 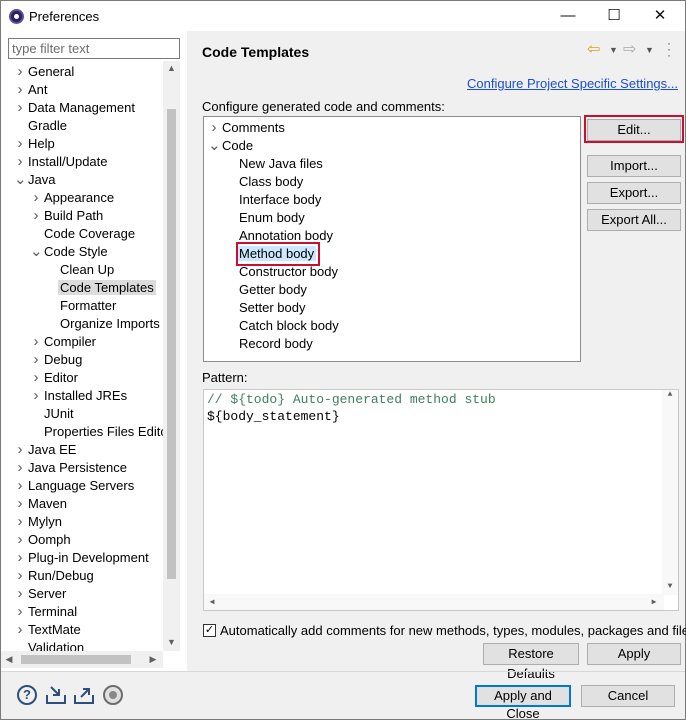 What do you see at coordinates (670, 492) in the screenshot?
I see `pattern-vertical-scrollbar: ▲ ▼` at bounding box center [670, 492].